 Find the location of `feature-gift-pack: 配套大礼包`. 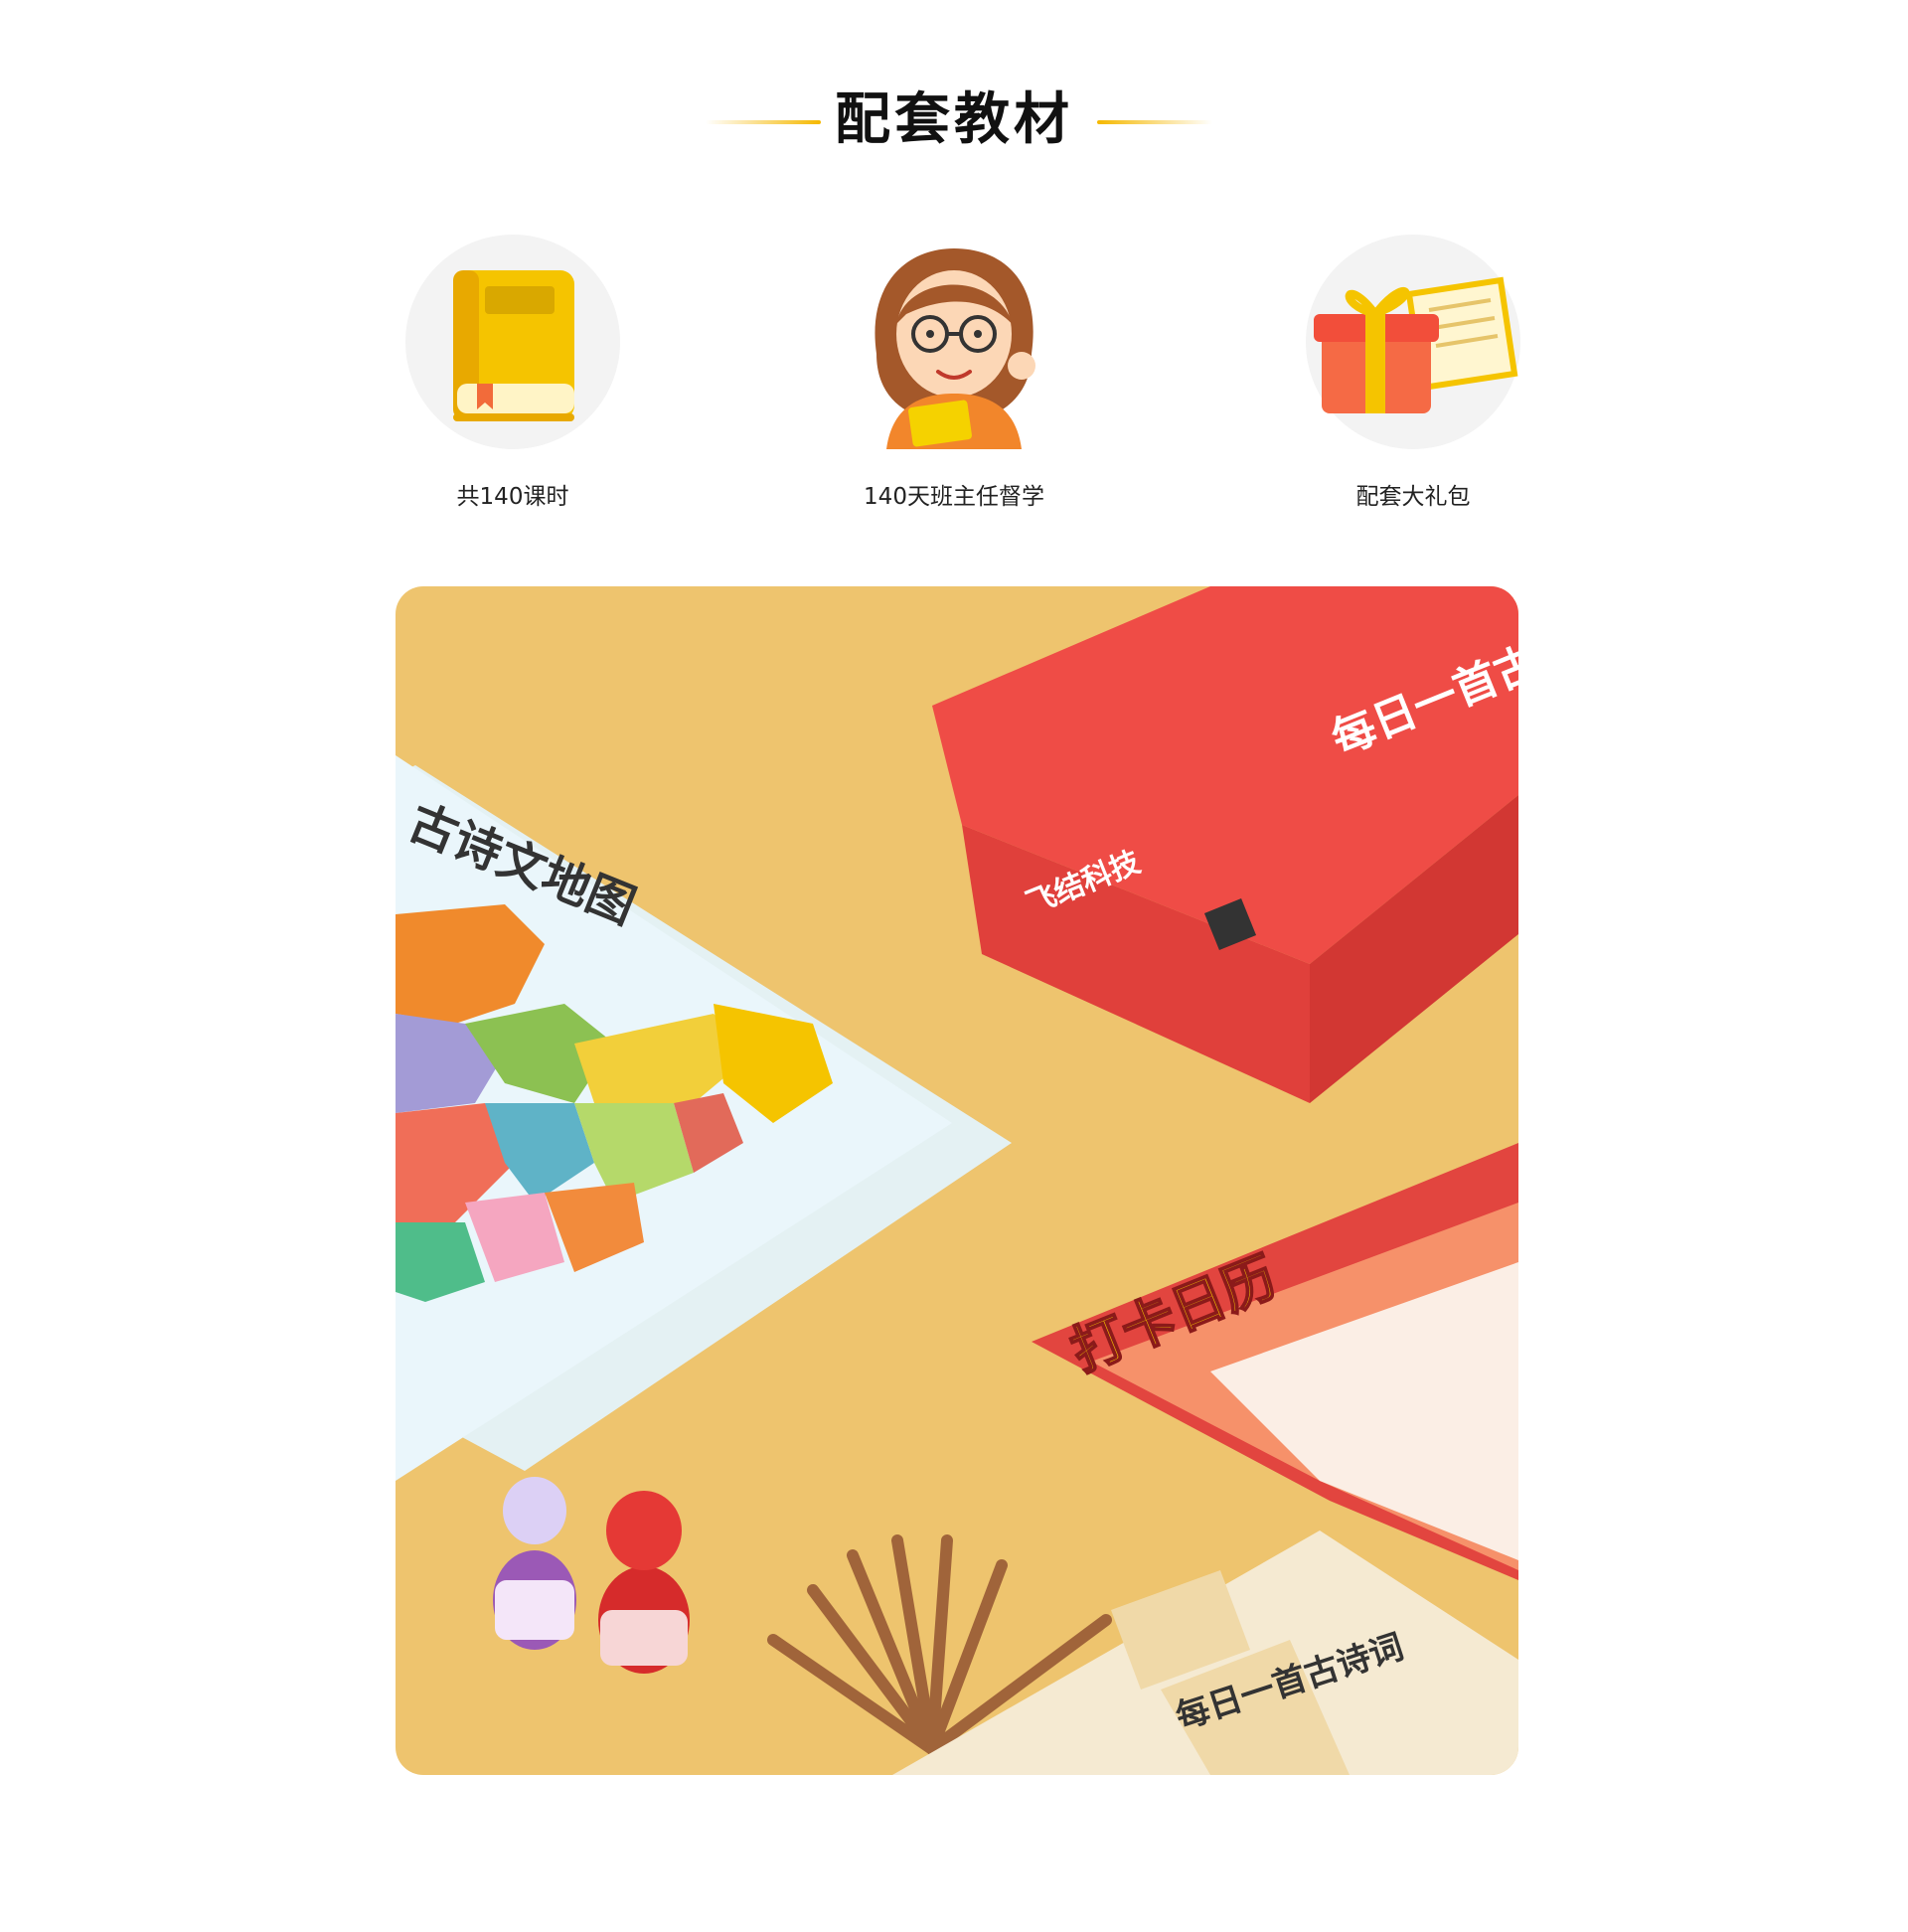

feature-gift-pack: 配套大礼包 is located at coordinates (1413, 372).